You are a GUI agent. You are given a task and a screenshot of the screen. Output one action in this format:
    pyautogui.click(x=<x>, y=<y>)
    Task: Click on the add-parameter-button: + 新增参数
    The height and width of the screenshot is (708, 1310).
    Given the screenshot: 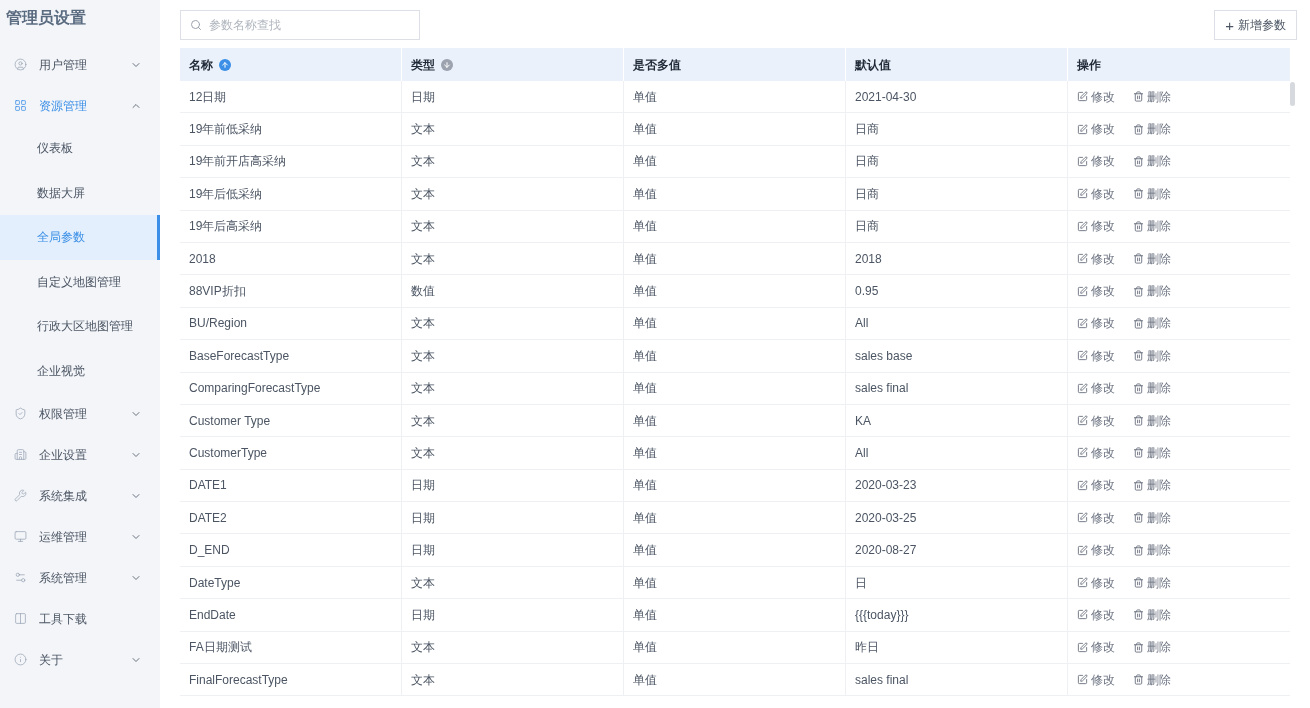 What is the action you would take?
    pyautogui.click(x=1255, y=25)
    